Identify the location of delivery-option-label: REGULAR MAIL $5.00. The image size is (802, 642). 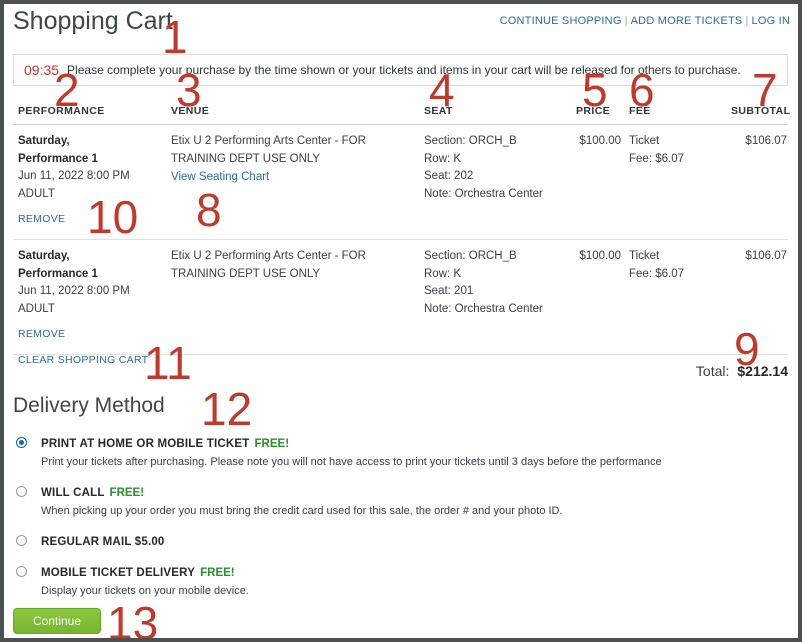
(103, 542).